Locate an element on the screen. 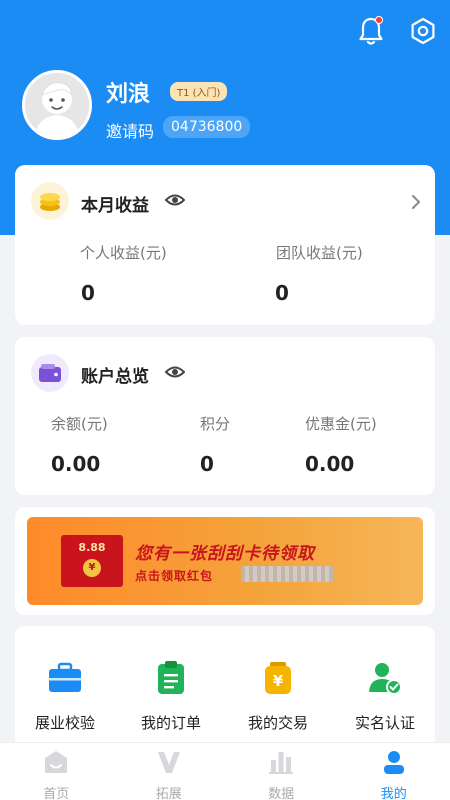 The width and height of the screenshot is (450, 800). yen-jar-icon: ¥ is located at coordinates (278, 678).